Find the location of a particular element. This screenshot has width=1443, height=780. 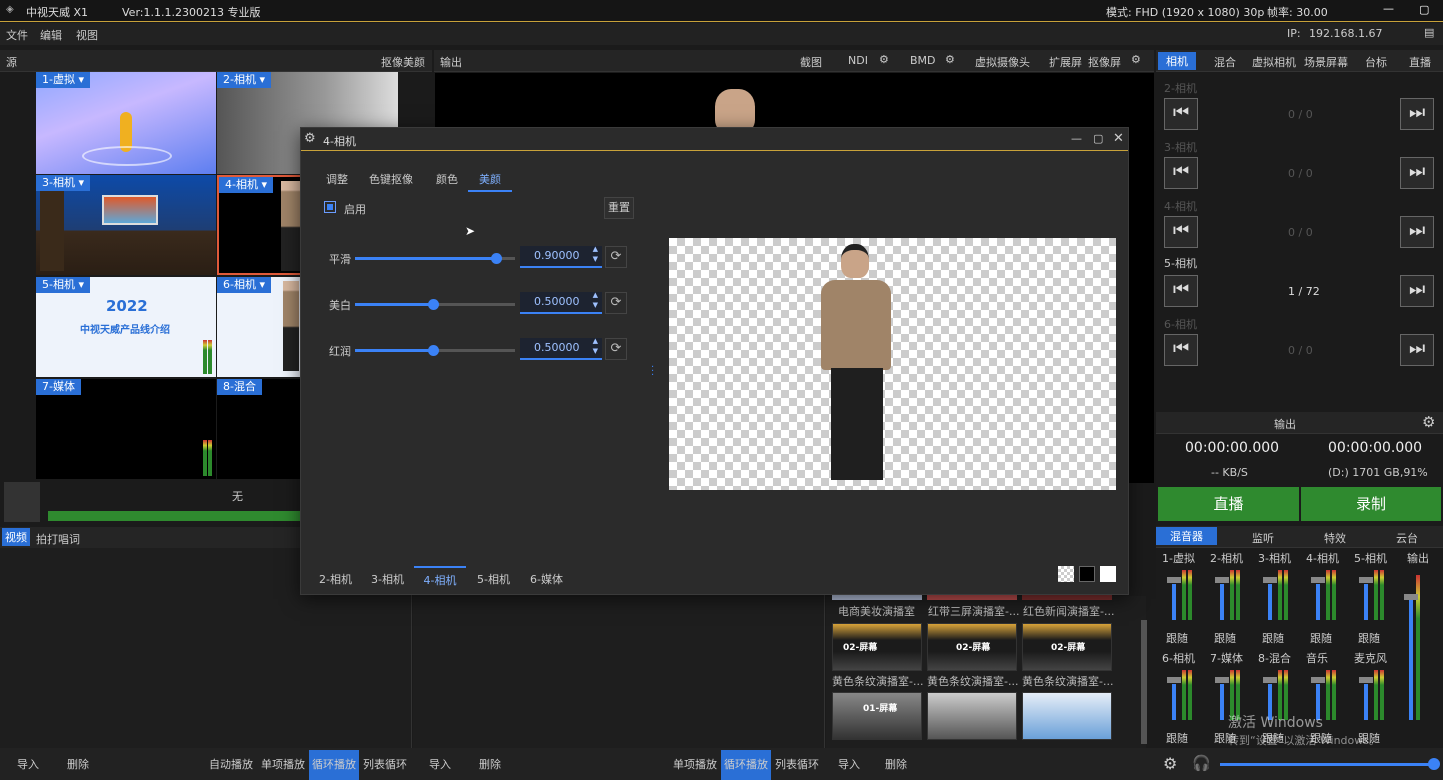

scene-scrollbar is located at coordinates (1144, 682).